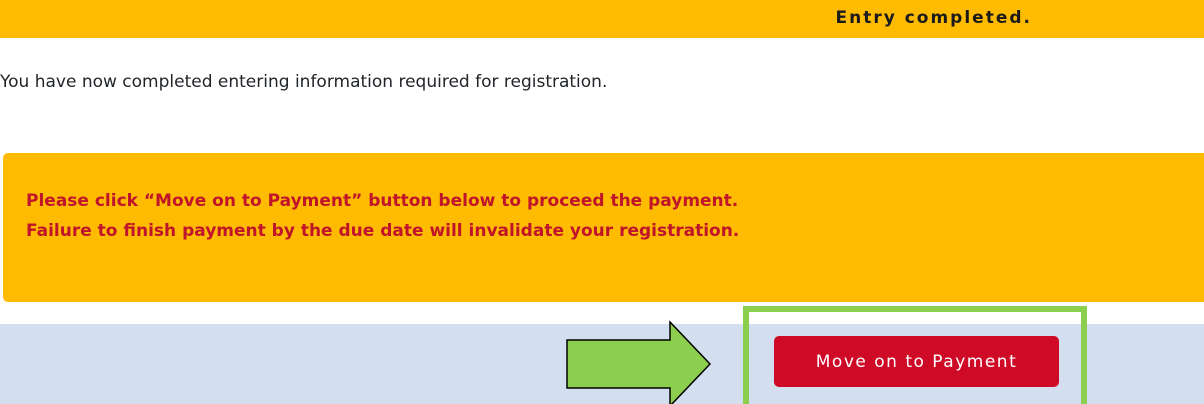 Image resolution: width=1204 pixels, height=404 pixels. What do you see at coordinates (916, 361) in the screenshot?
I see `move-on-to-payment-button: Move on to Payment` at bounding box center [916, 361].